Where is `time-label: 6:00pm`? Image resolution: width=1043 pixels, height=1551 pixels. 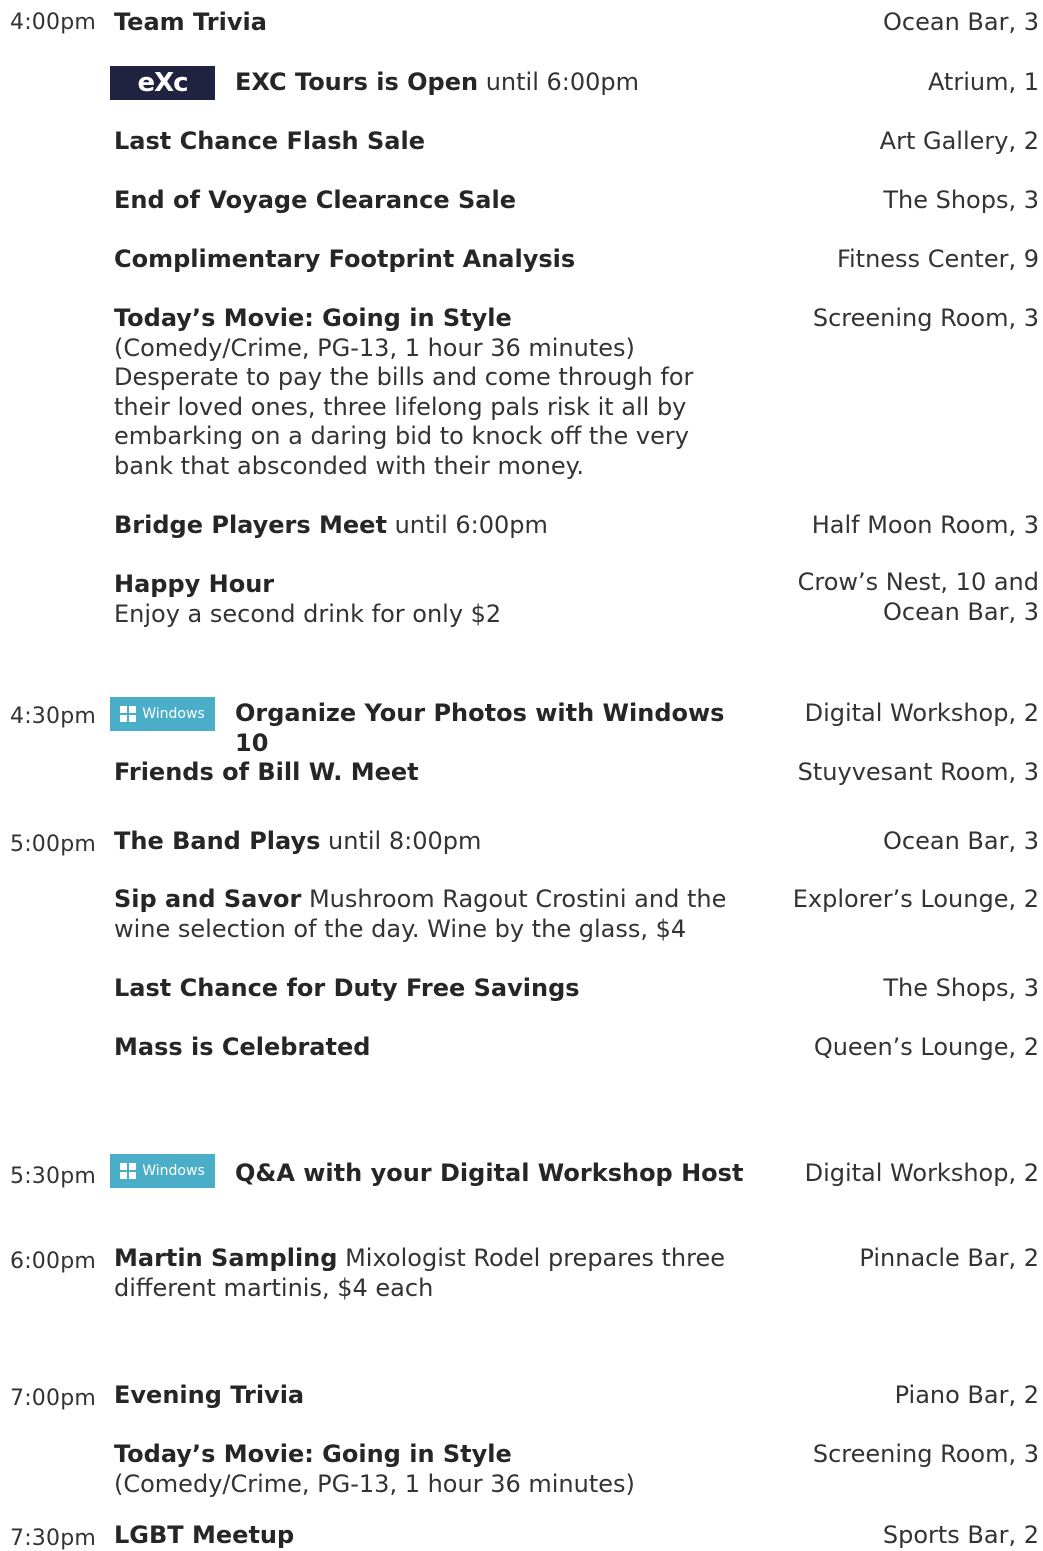 time-label: 6:00pm is located at coordinates (53, 1261).